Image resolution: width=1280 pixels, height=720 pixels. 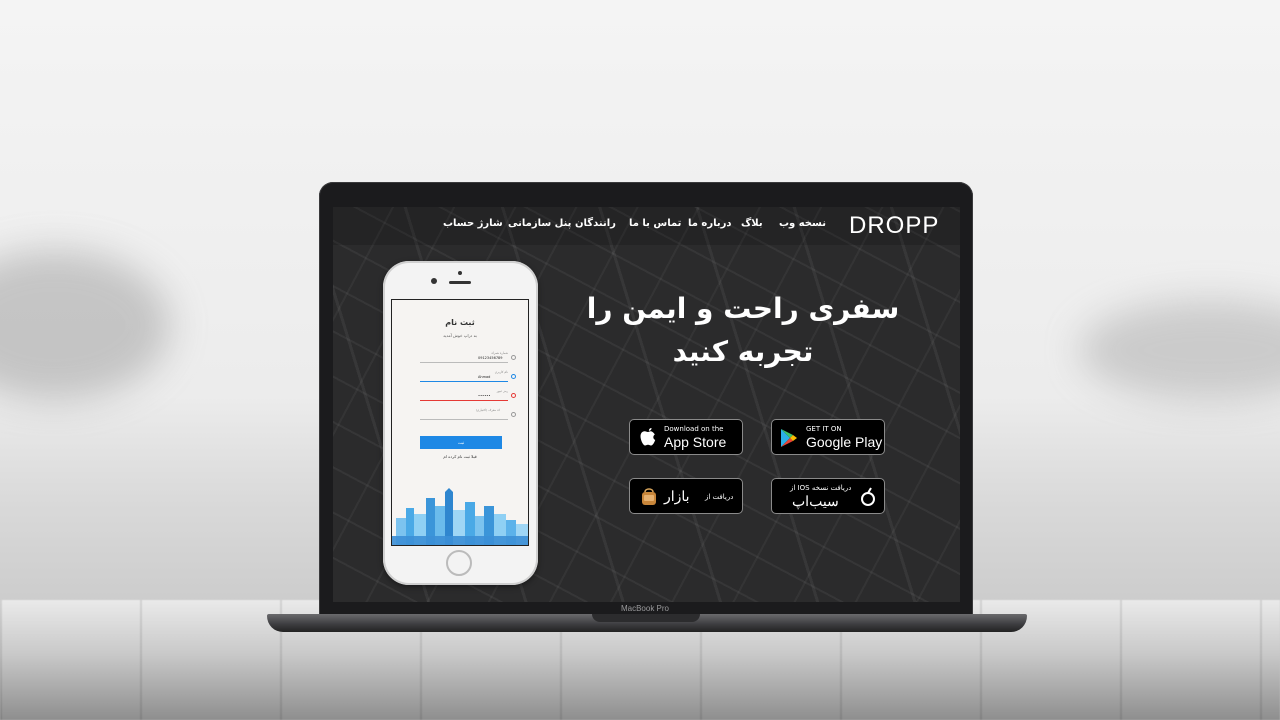 What do you see at coordinates (461, 442) in the screenshot?
I see `signup-submit-button: ثبت` at bounding box center [461, 442].